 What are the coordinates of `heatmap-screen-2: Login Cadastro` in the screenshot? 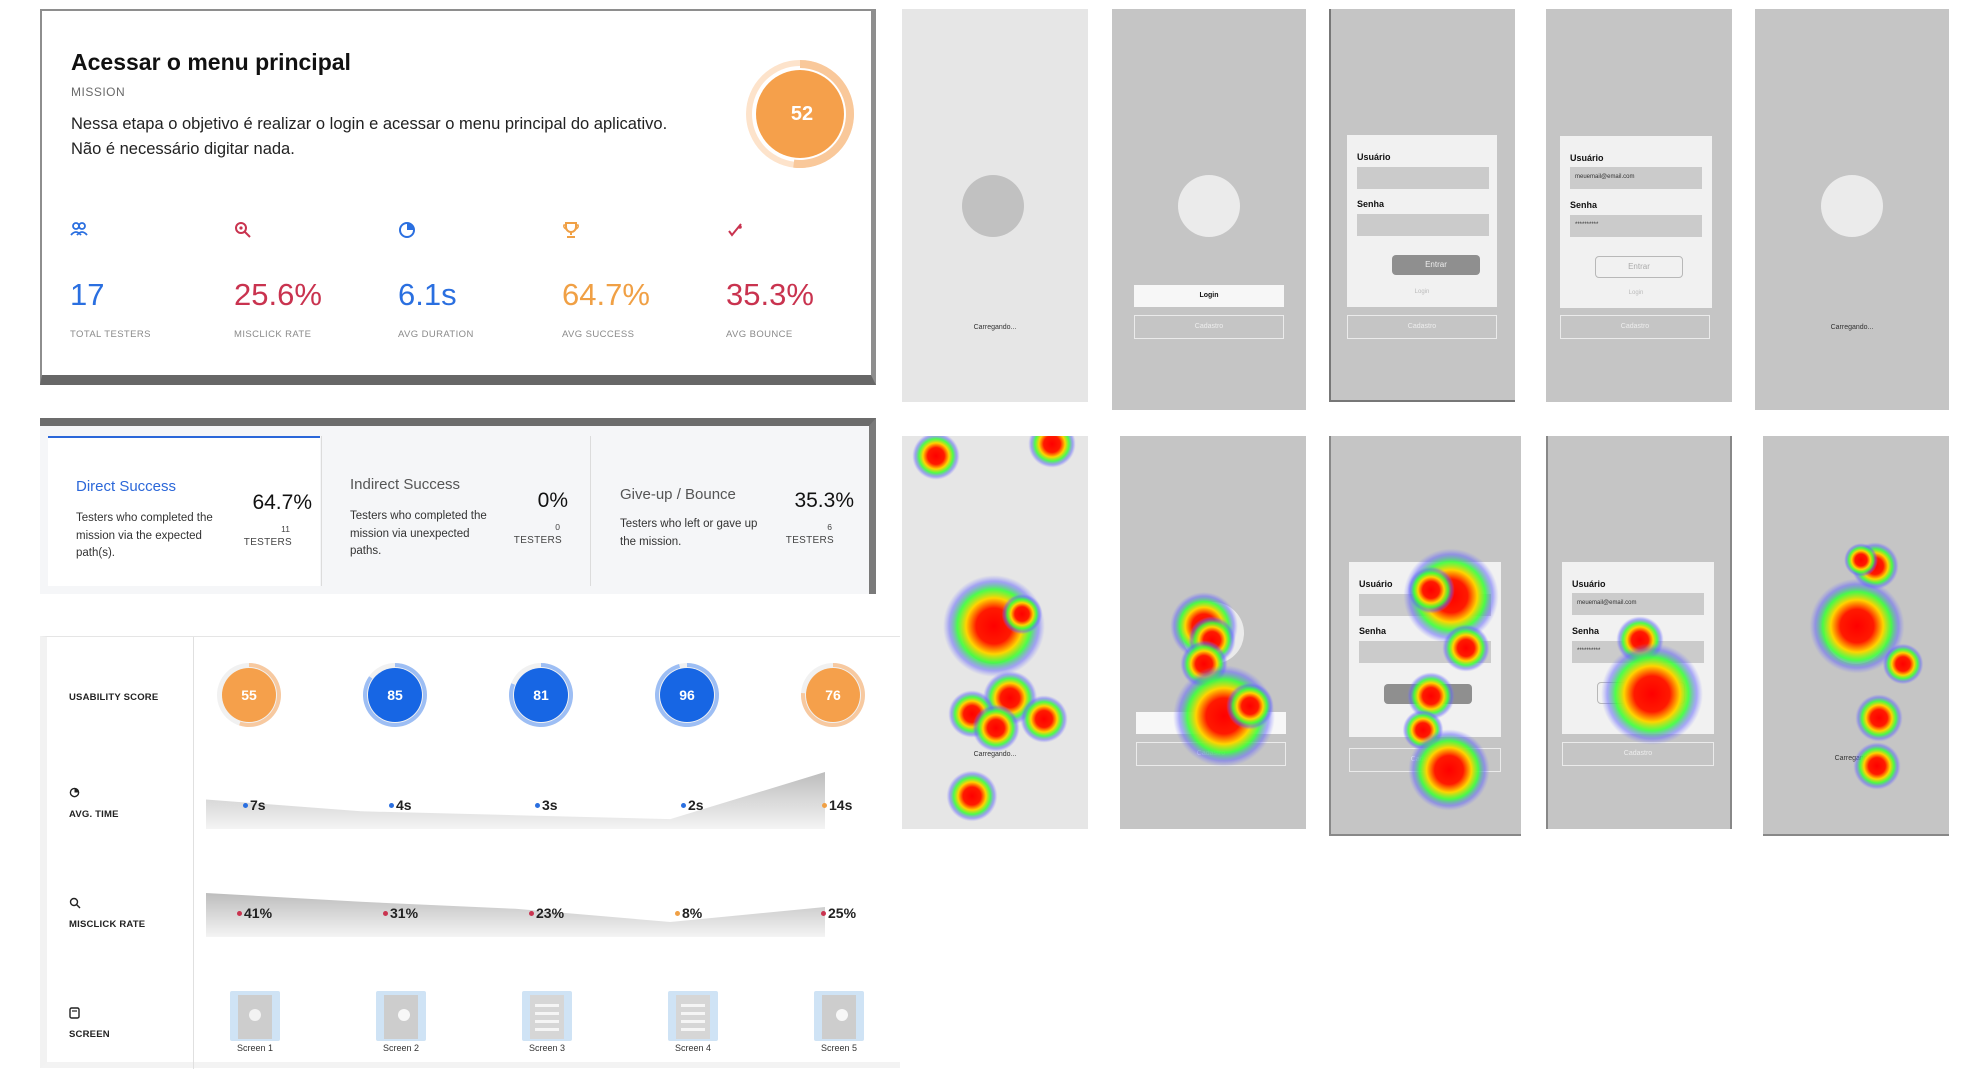 It's located at (1213, 632).